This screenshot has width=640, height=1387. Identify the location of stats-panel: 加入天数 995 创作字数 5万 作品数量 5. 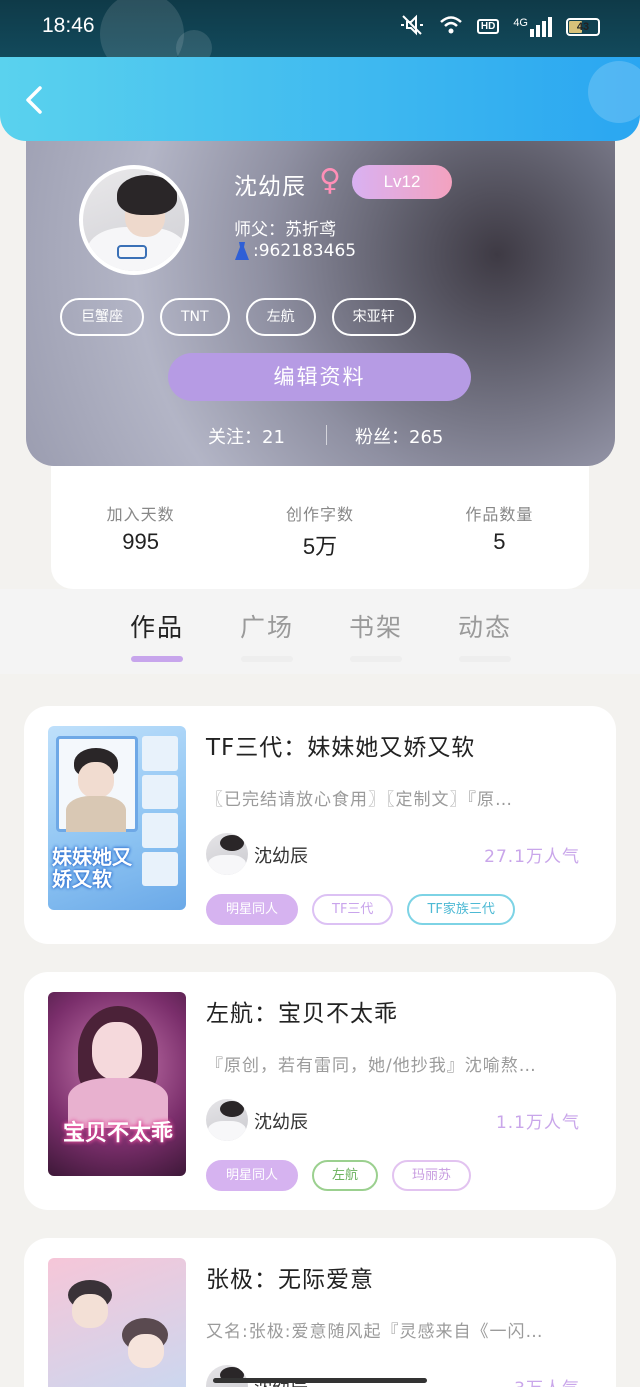
(320, 527).